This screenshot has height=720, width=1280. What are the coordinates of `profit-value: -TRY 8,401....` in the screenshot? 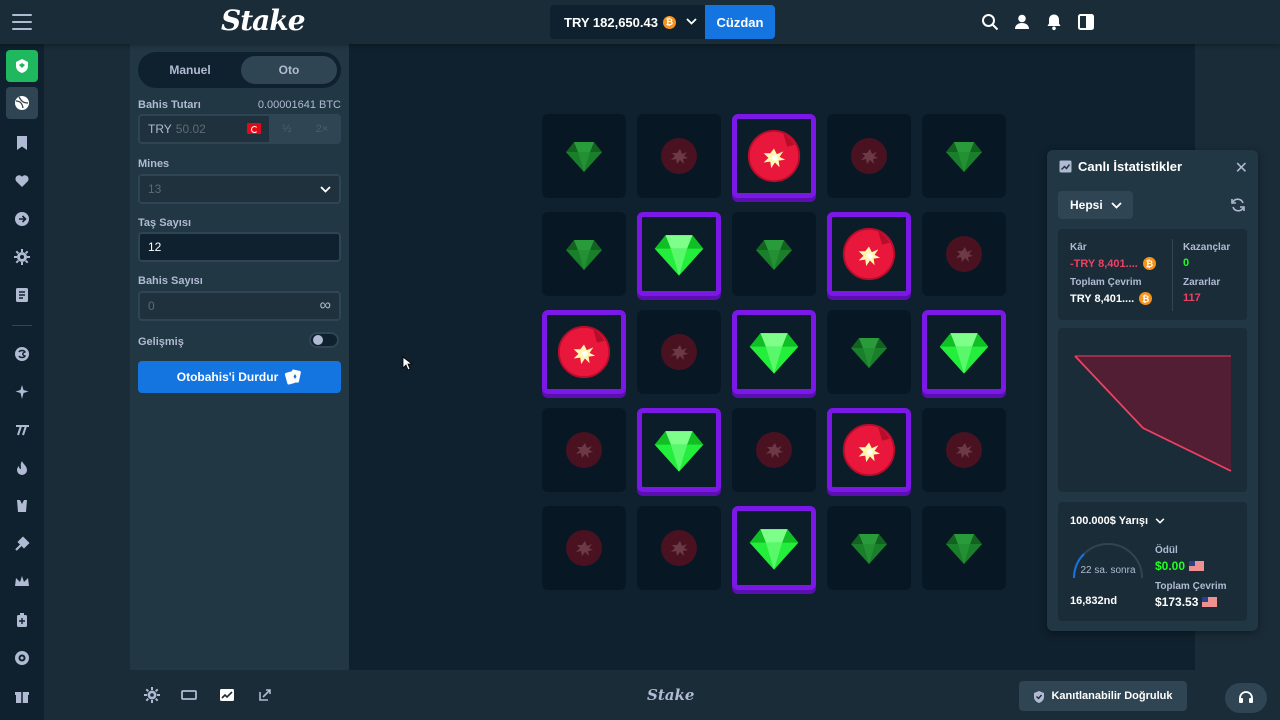 It's located at (1104, 263).